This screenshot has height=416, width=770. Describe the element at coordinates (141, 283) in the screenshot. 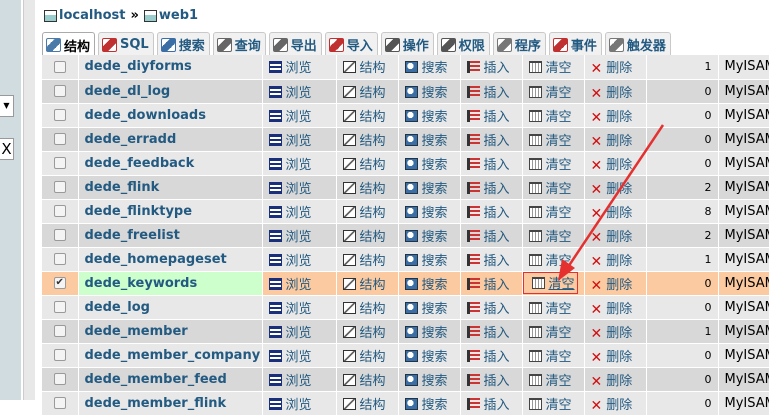

I see `table-name-link: dede_keywords` at that location.